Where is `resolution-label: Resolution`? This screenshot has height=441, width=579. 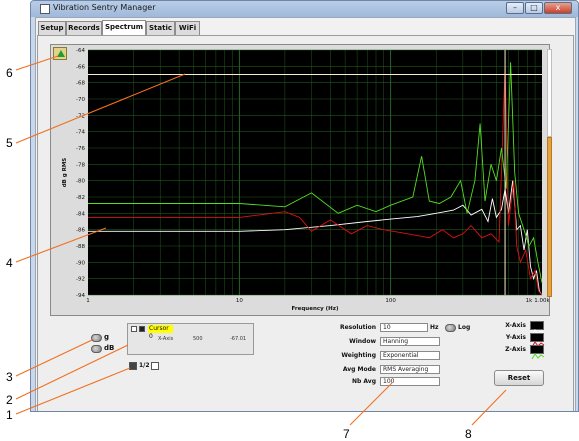 resolution-label: Resolution is located at coordinates (357, 327).